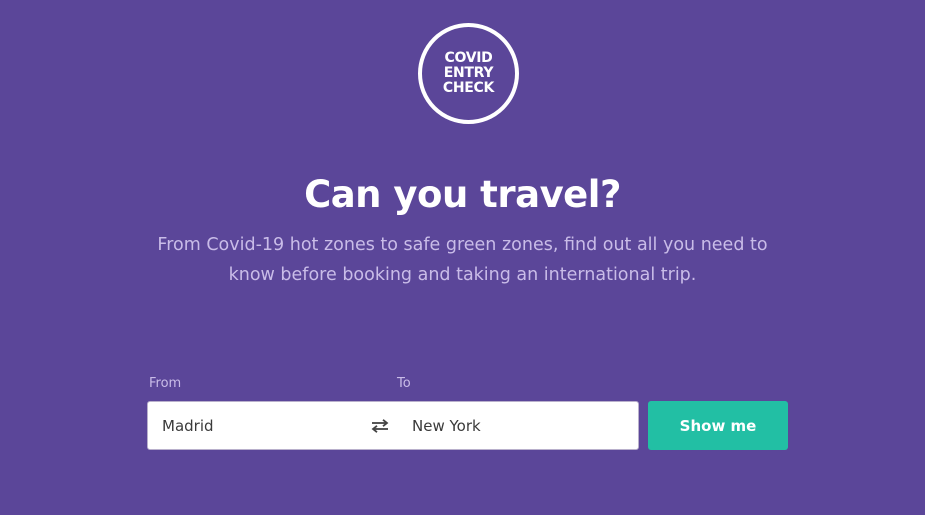 The height and width of the screenshot is (515, 925). I want to click on to-label: To, so click(404, 383).